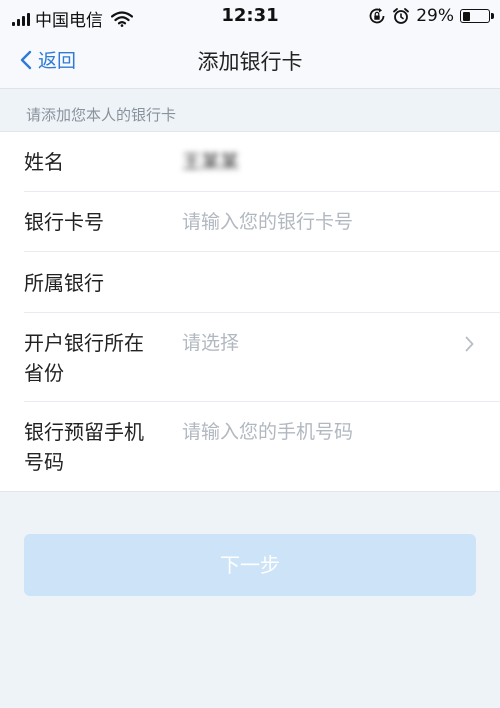 The width and height of the screenshot is (500, 708). Describe the element at coordinates (64, 283) in the screenshot. I see `bank-label: 所属银行` at that location.